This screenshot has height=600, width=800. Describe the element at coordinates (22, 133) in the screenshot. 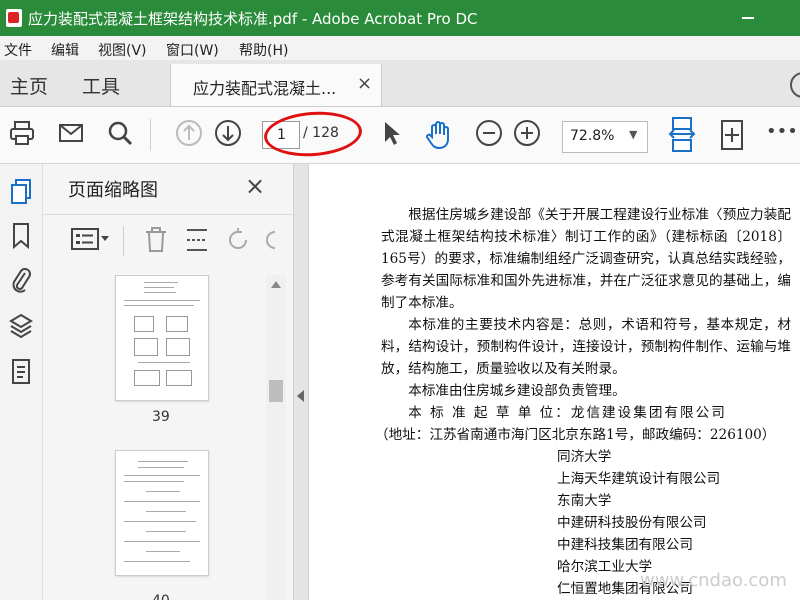

I see `print-icon` at that location.